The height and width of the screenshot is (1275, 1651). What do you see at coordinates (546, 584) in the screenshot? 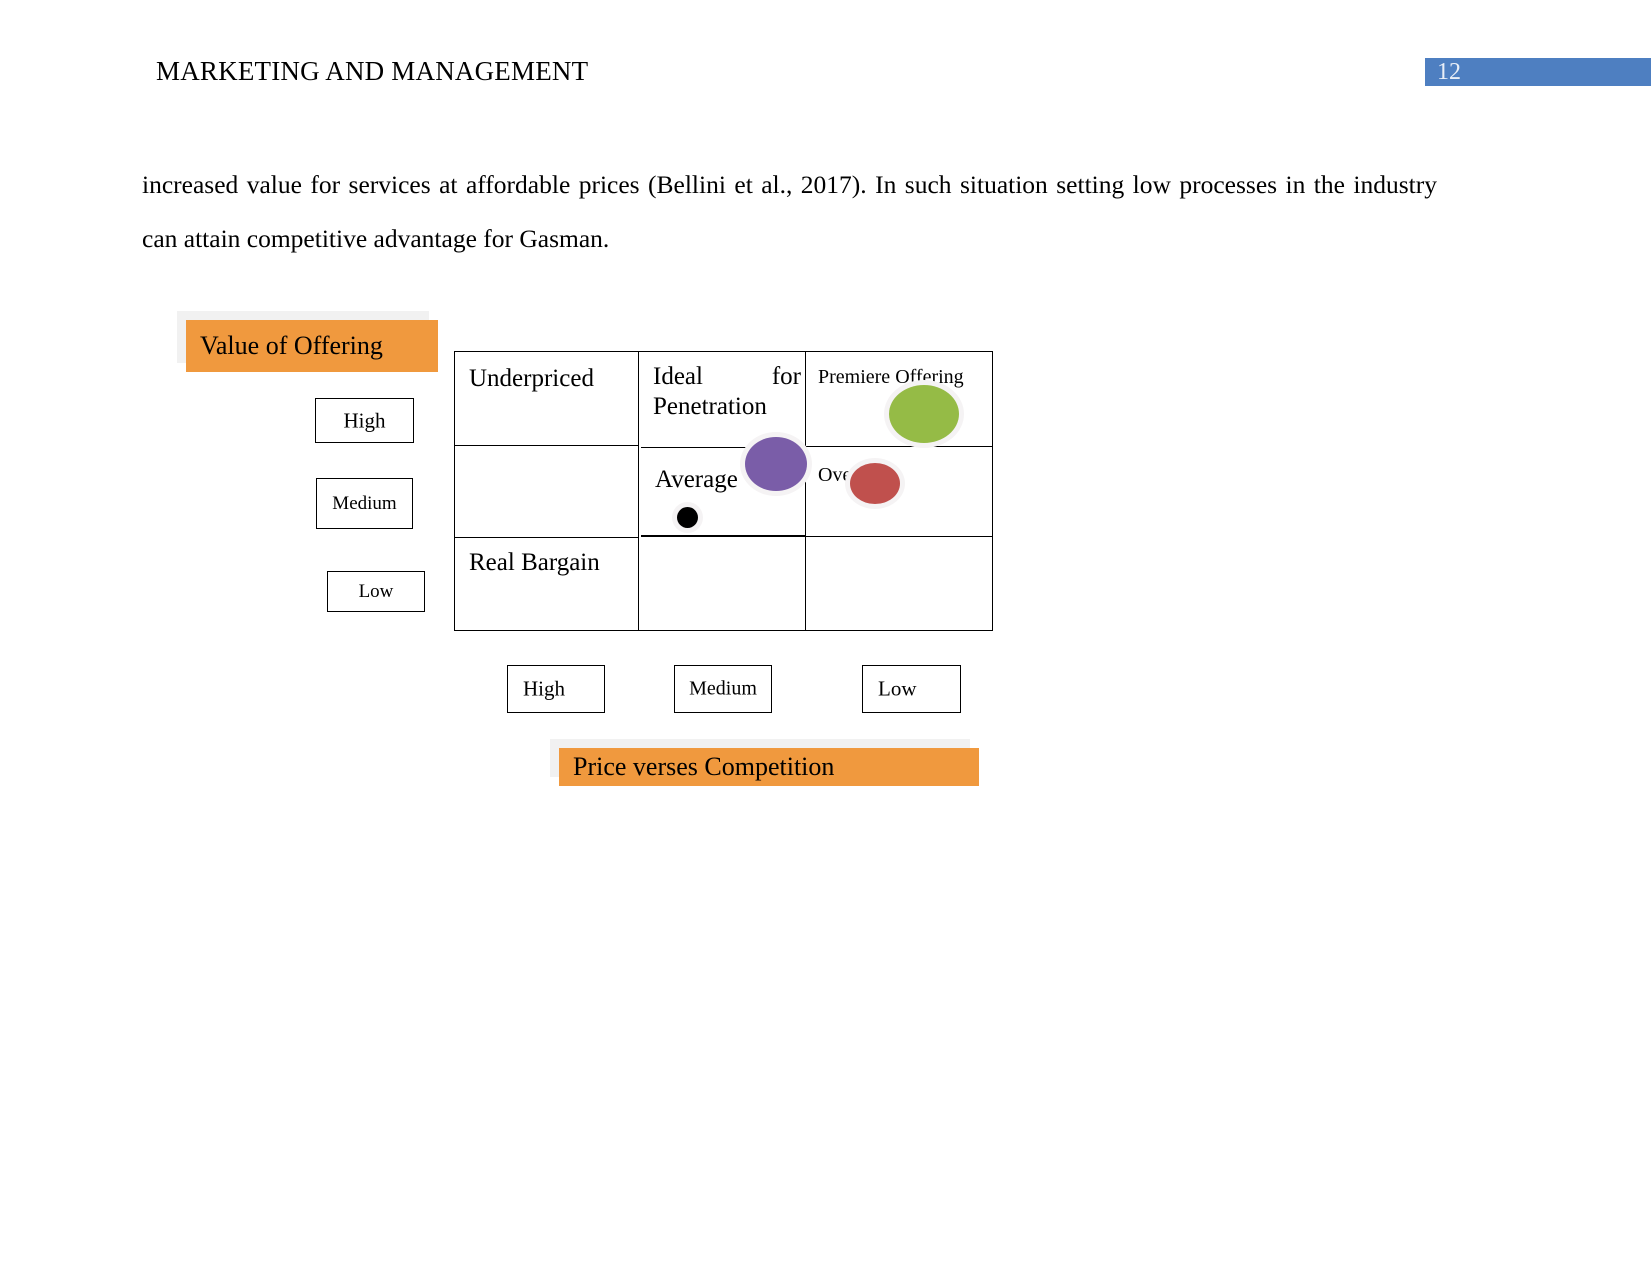
I see `matrix-cell-cheap-goods` at bounding box center [546, 584].